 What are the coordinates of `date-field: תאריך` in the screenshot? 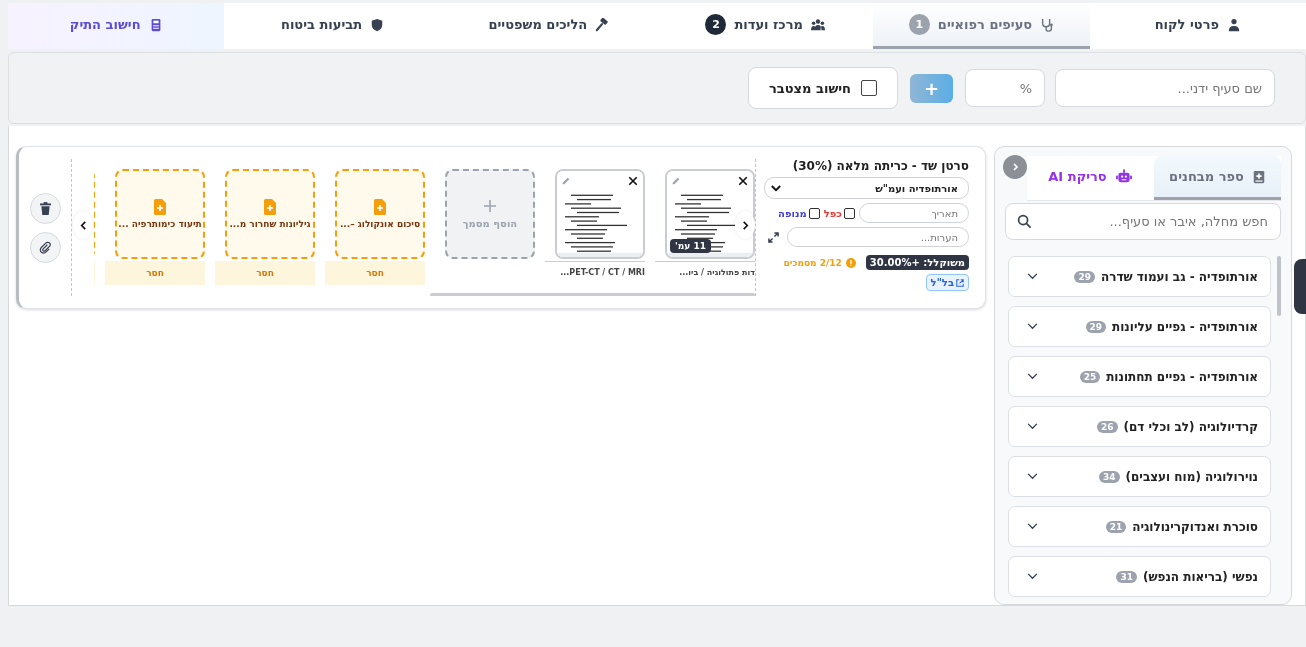 It's located at (914, 213).